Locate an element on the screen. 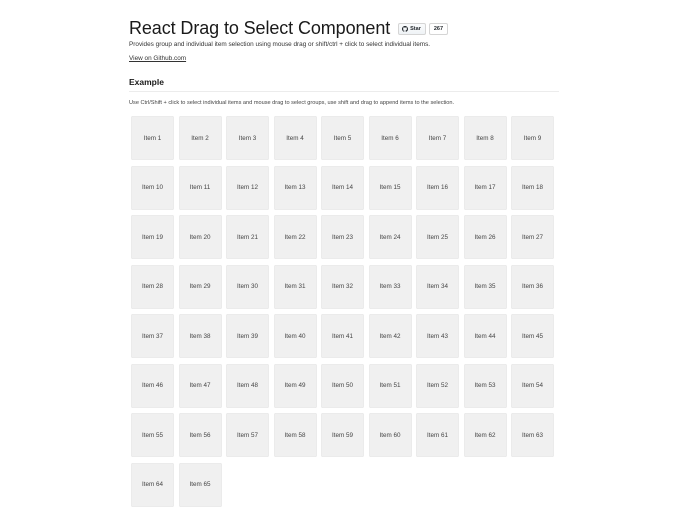  page-title: React Drag to Select Component is located at coordinates (260, 28).